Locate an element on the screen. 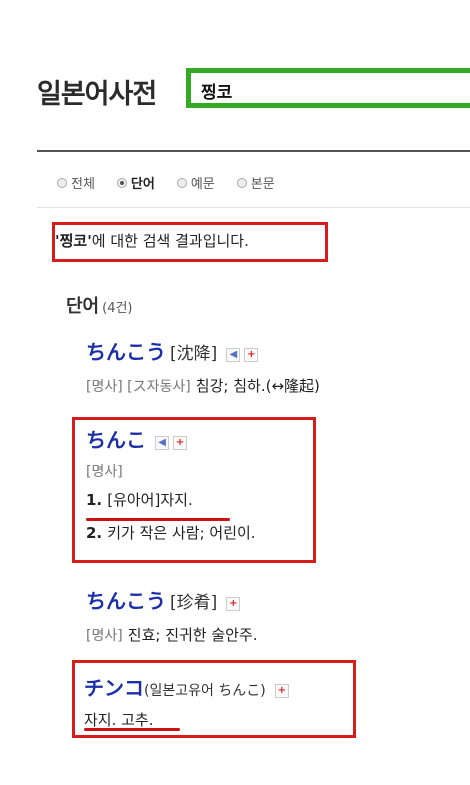  filter-all-label: 전체 is located at coordinates (83, 184).